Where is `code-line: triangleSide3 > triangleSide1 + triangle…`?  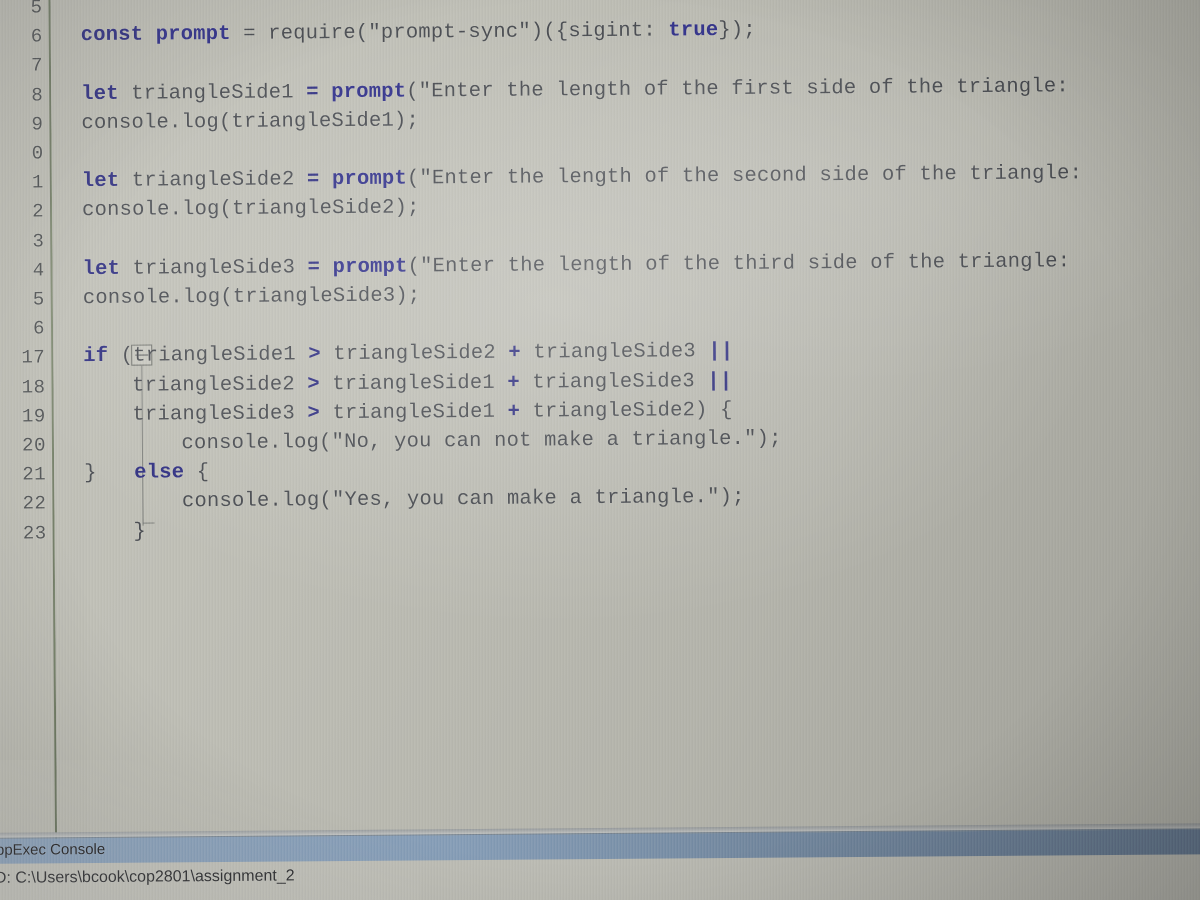 code-line: triangleSide3 > triangleSide1 + triangle… is located at coordinates (432, 413).